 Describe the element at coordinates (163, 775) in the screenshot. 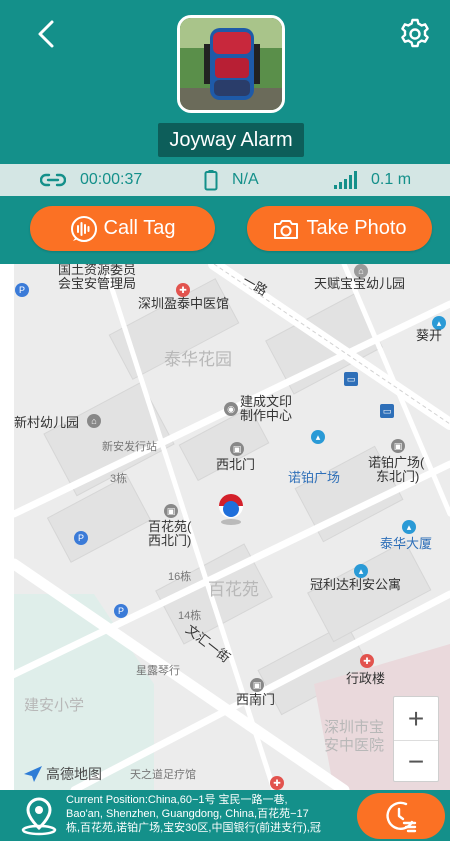

I see `map-label: 天之道足疗馆` at that location.